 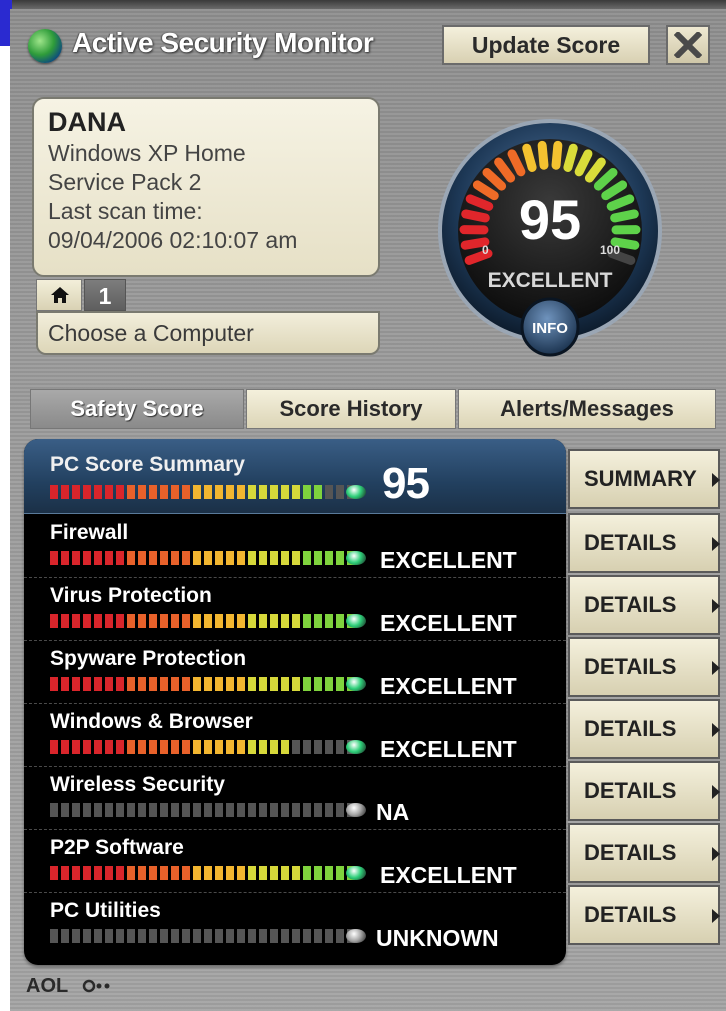 What do you see at coordinates (610, 250) in the screenshot?
I see `gauge-max: 100` at bounding box center [610, 250].